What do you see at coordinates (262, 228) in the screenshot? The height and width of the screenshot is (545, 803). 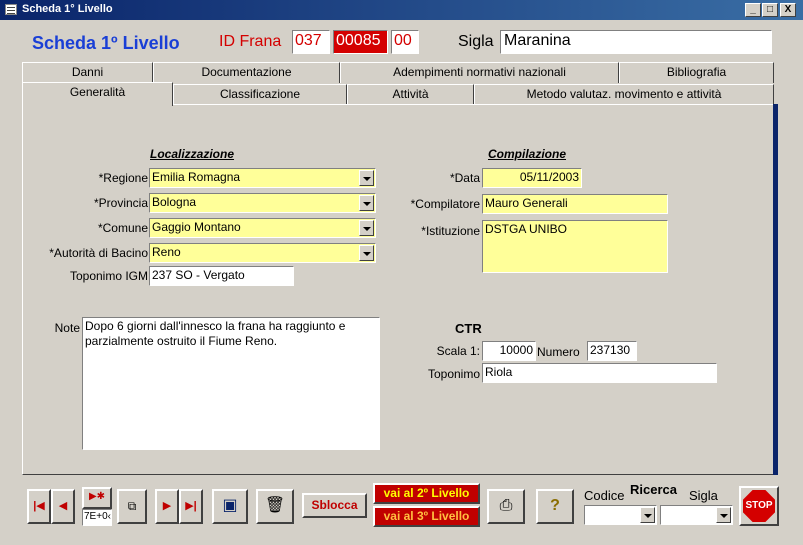 I see `comune-combo: Gaggio Montano` at bounding box center [262, 228].